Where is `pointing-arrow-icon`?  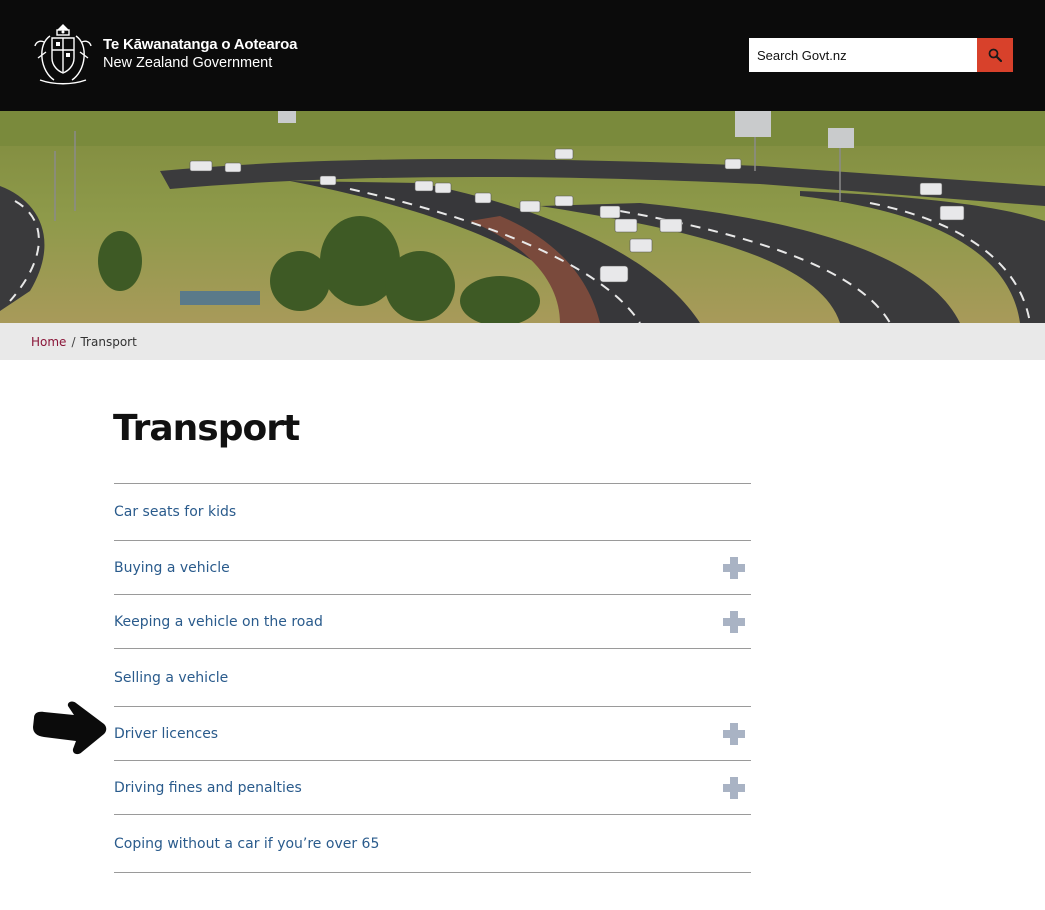
pointing-arrow-icon is located at coordinates (70, 728).